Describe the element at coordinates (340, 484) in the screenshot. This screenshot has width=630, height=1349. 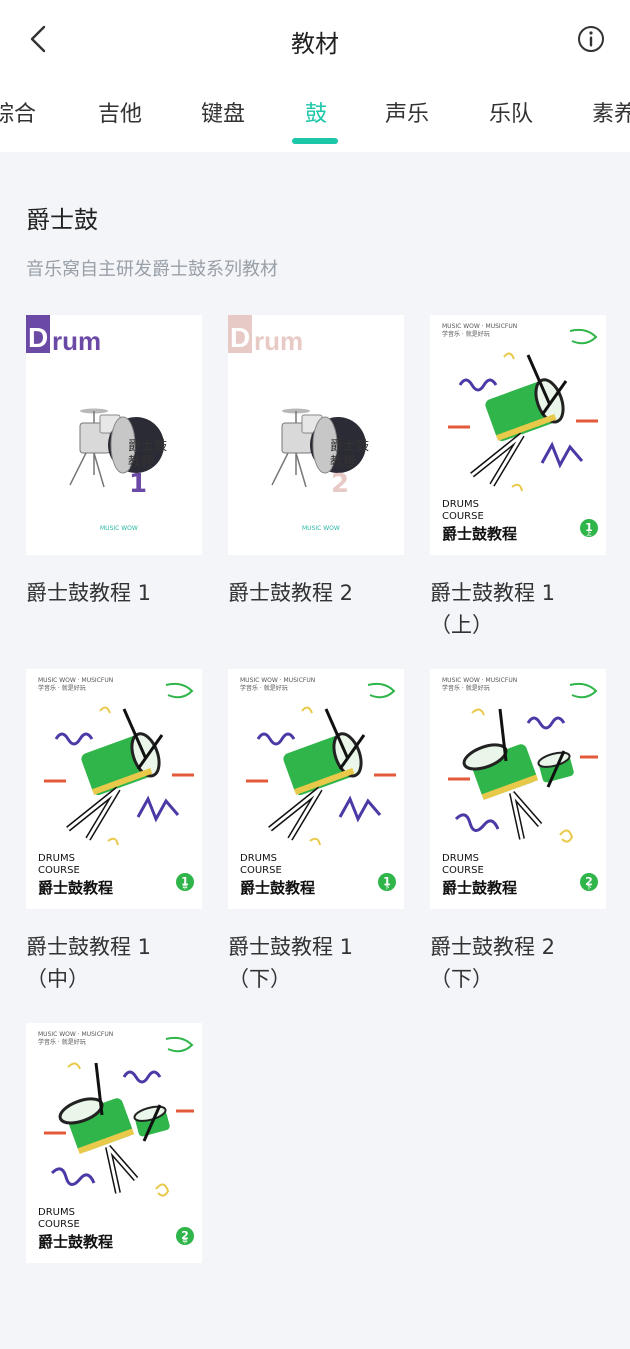
I see `cover-number: 2` at that location.